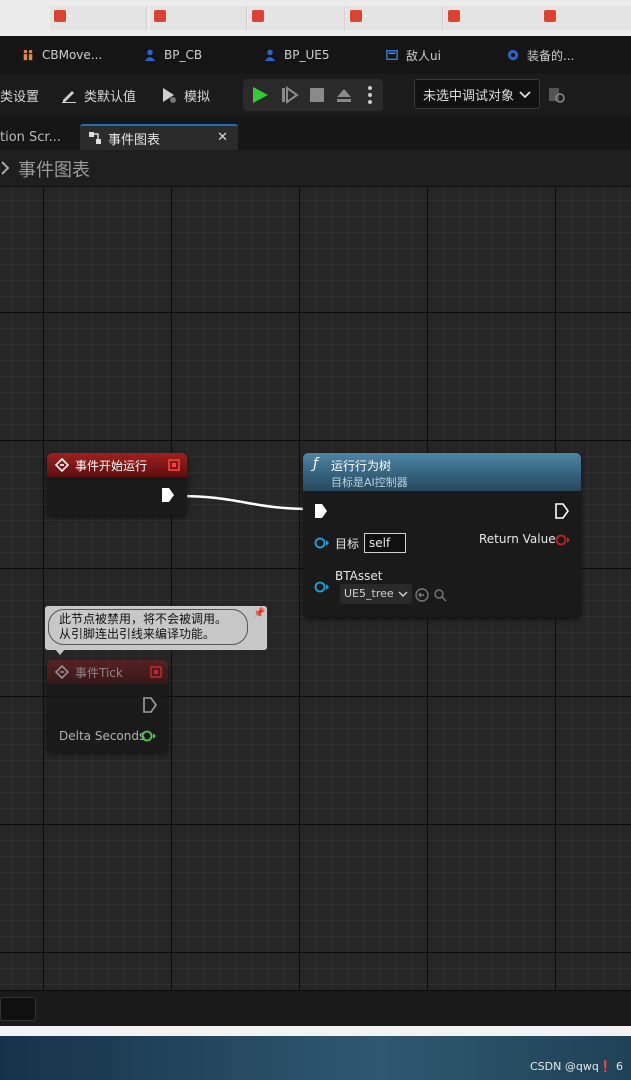 The width and height of the screenshot is (631, 1080). I want to click on tab-event-graph: 事件图表 ✕, so click(159, 137).